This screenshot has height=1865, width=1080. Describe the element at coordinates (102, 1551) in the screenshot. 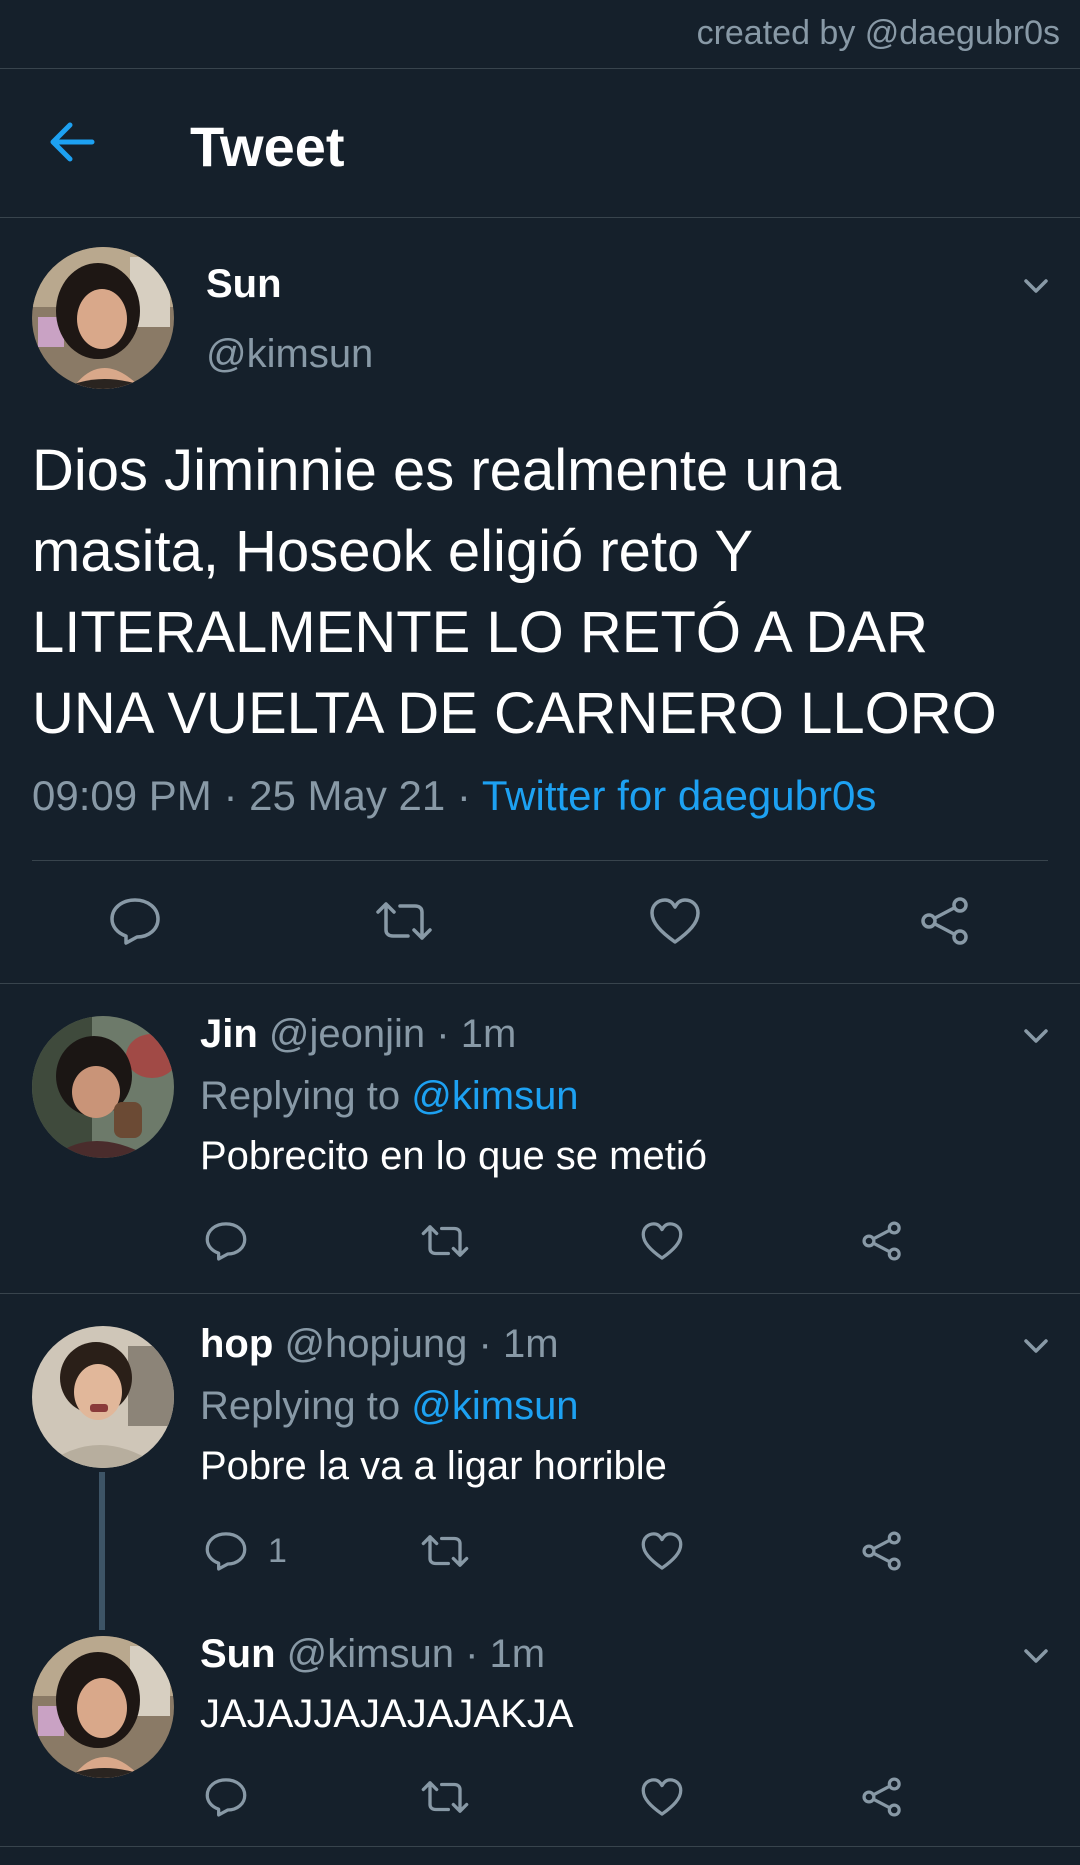

I see `thread-line` at that location.